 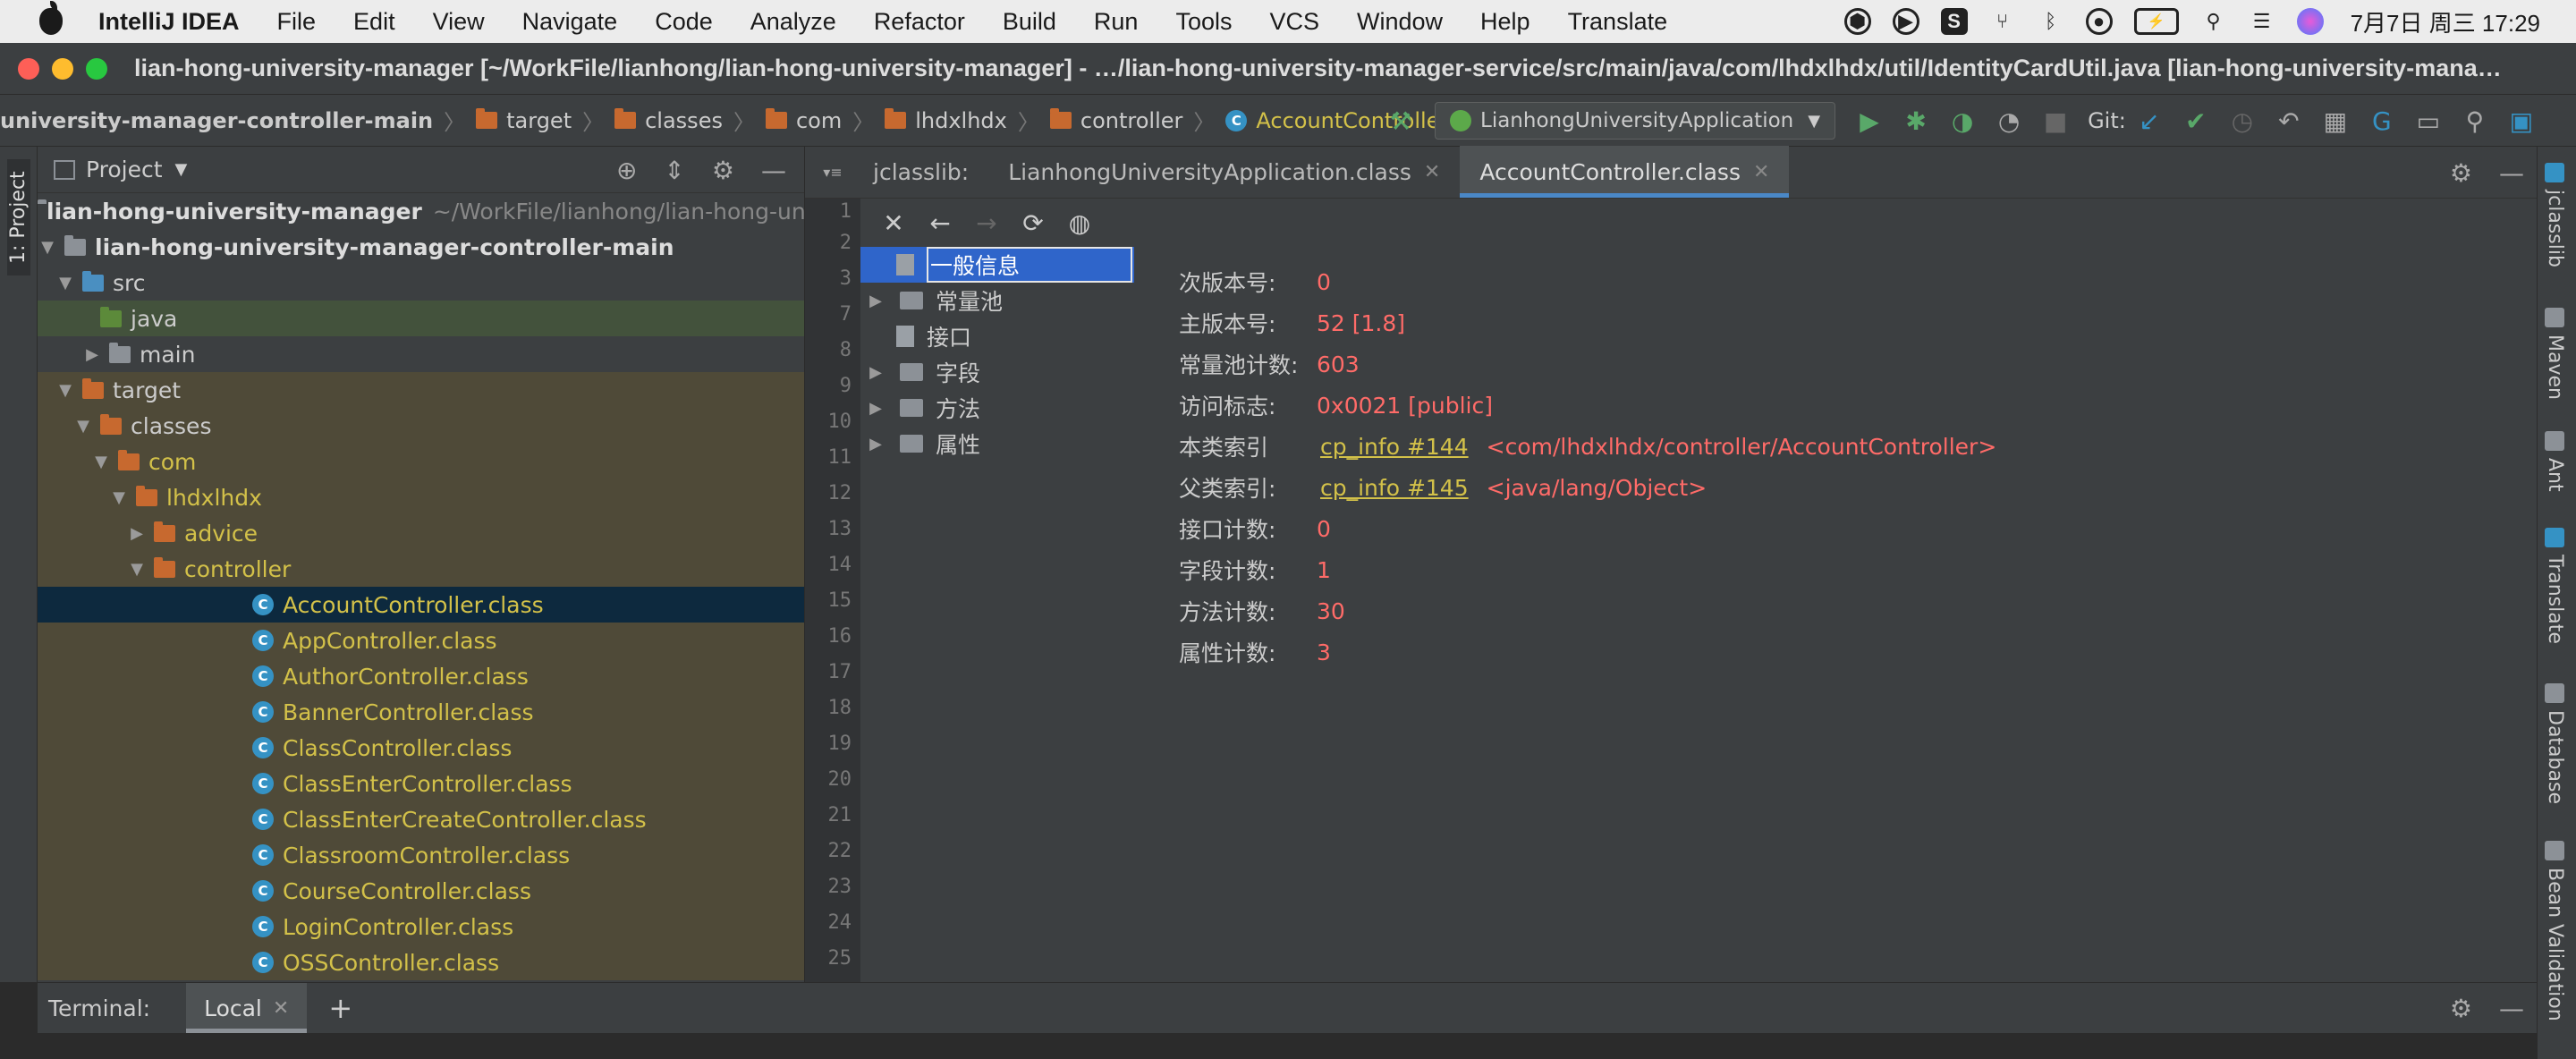 What do you see at coordinates (18, 217) in the screenshot?
I see `project-tool-tab: 1: Project` at bounding box center [18, 217].